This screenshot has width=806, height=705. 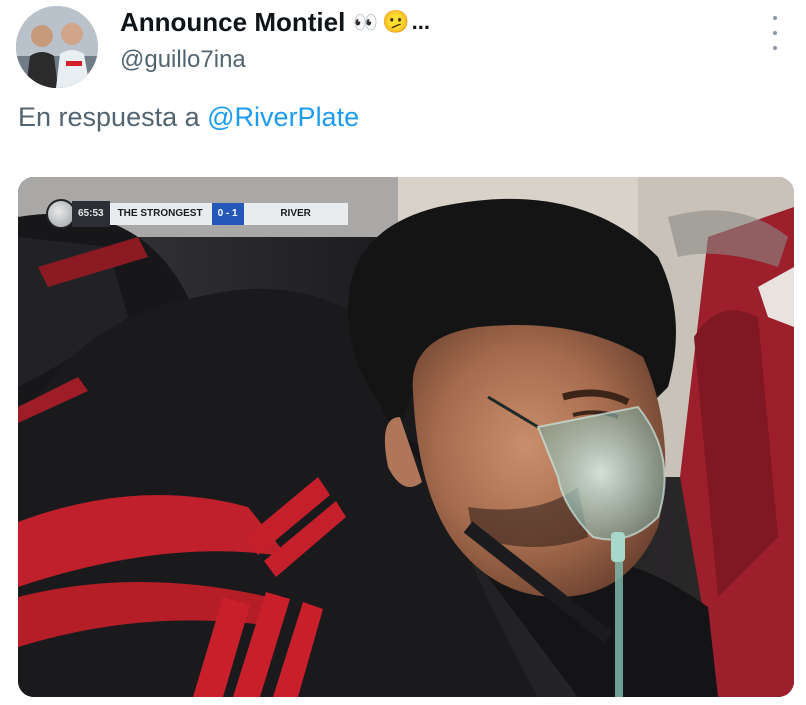 I want to click on match-score: 0 - 1, so click(x=227, y=214).